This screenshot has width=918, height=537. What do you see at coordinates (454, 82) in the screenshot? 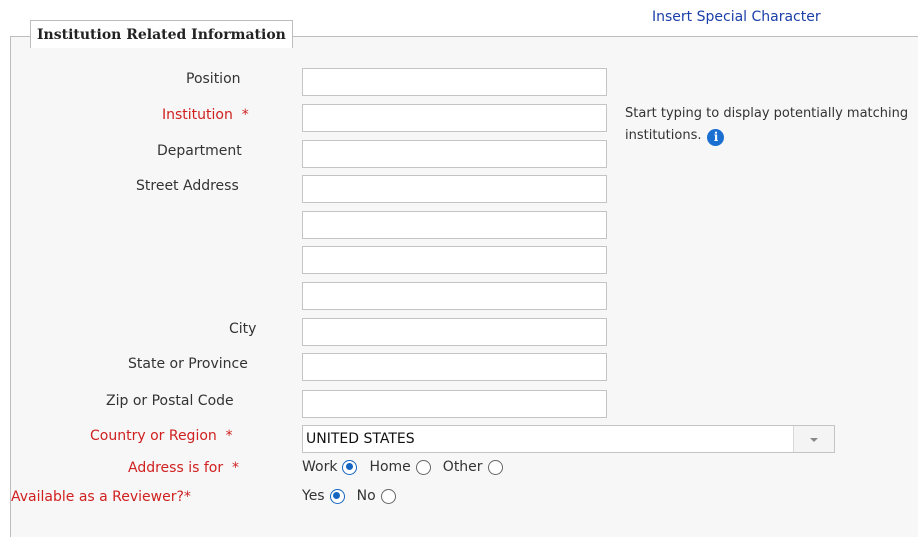
I see `position-input` at bounding box center [454, 82].